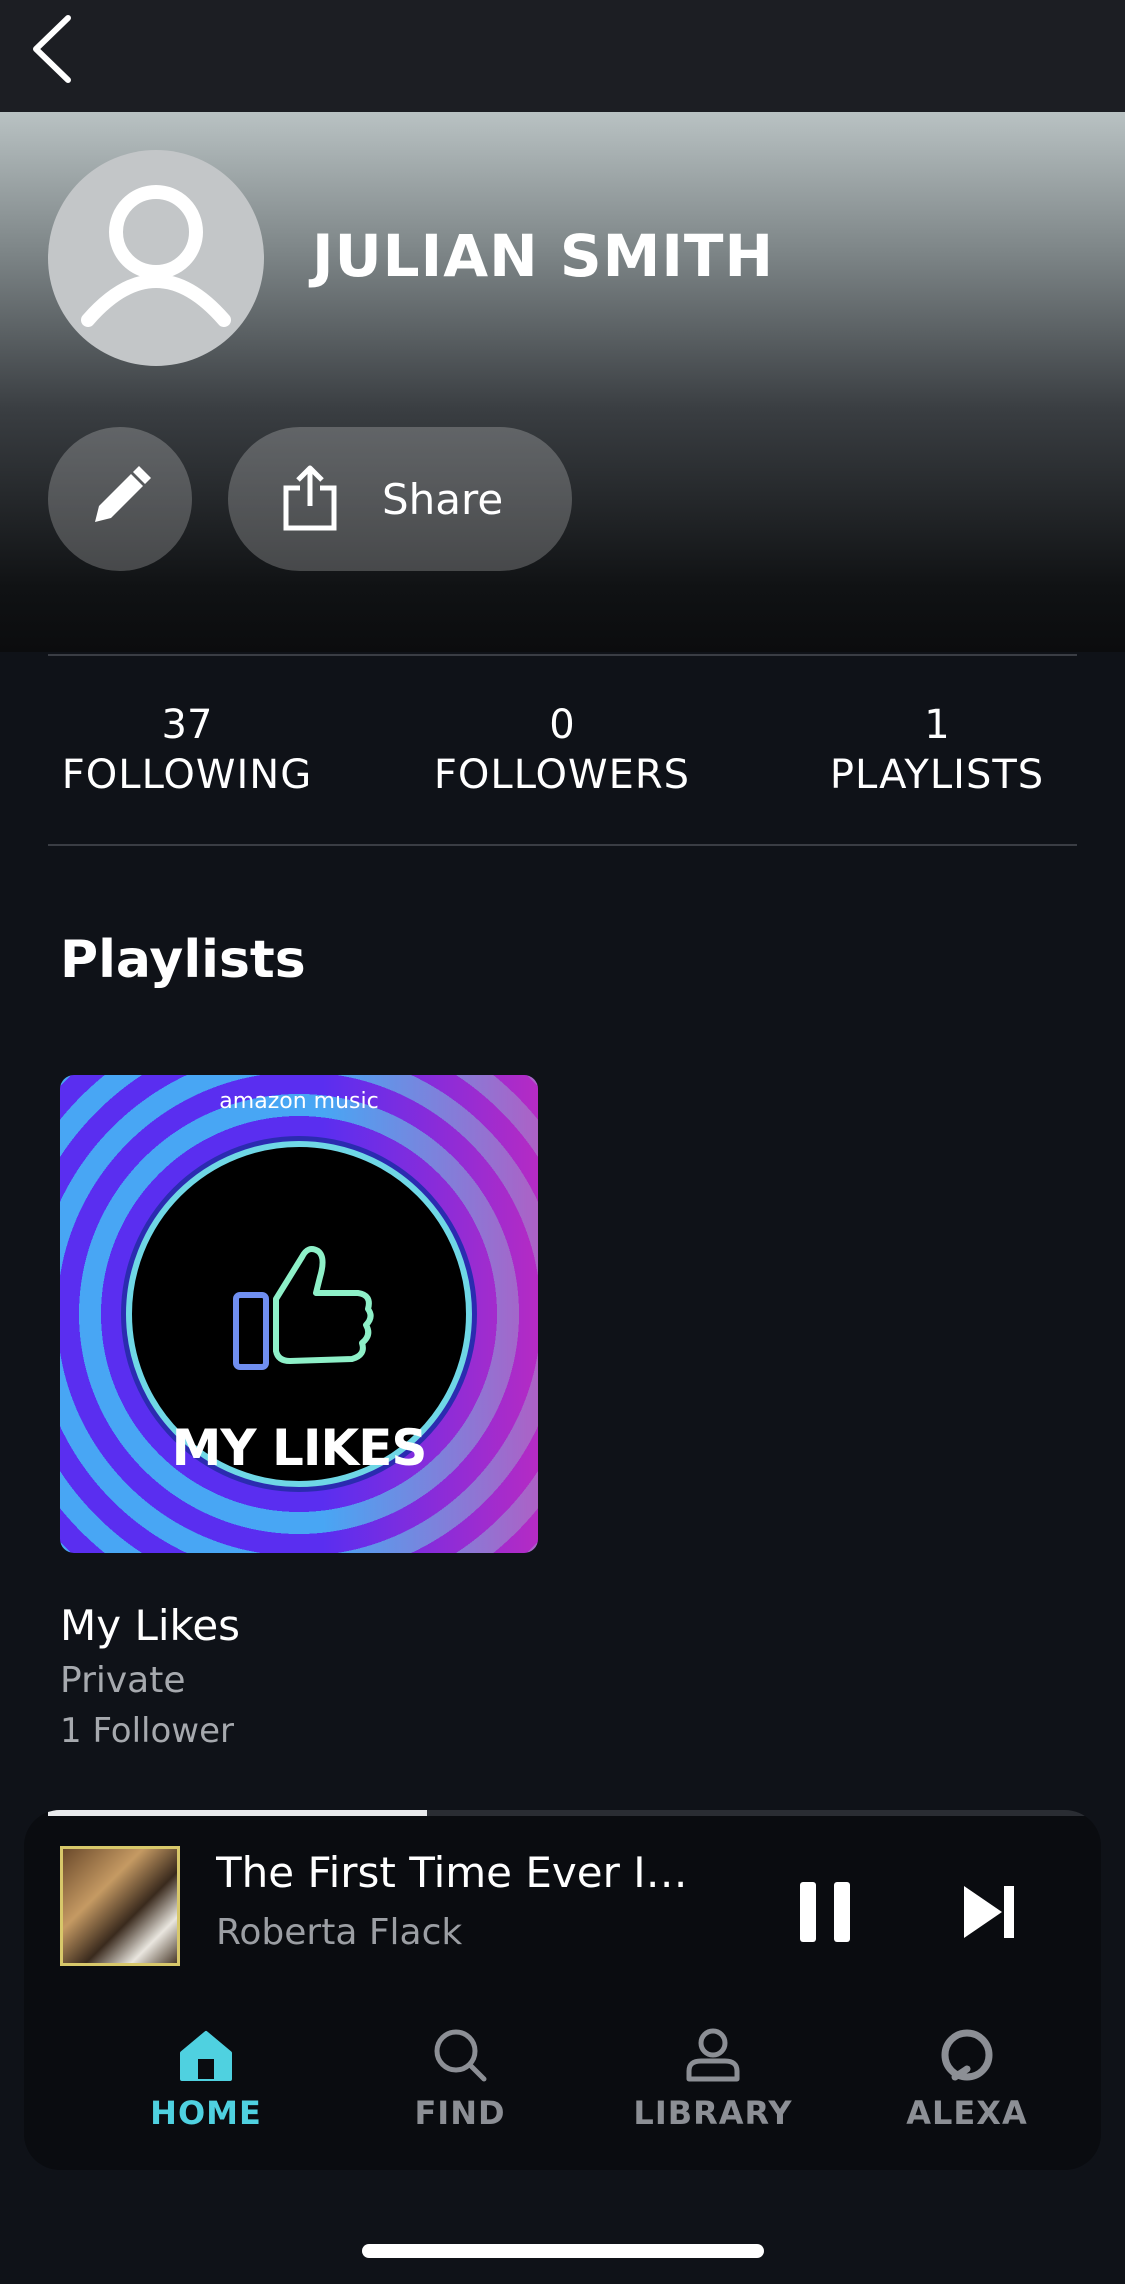 The image size is (1125, 2284). Describe the element at coordinates (156, 275) in the screenshot. I see `user-placeholder-icon` at that location.